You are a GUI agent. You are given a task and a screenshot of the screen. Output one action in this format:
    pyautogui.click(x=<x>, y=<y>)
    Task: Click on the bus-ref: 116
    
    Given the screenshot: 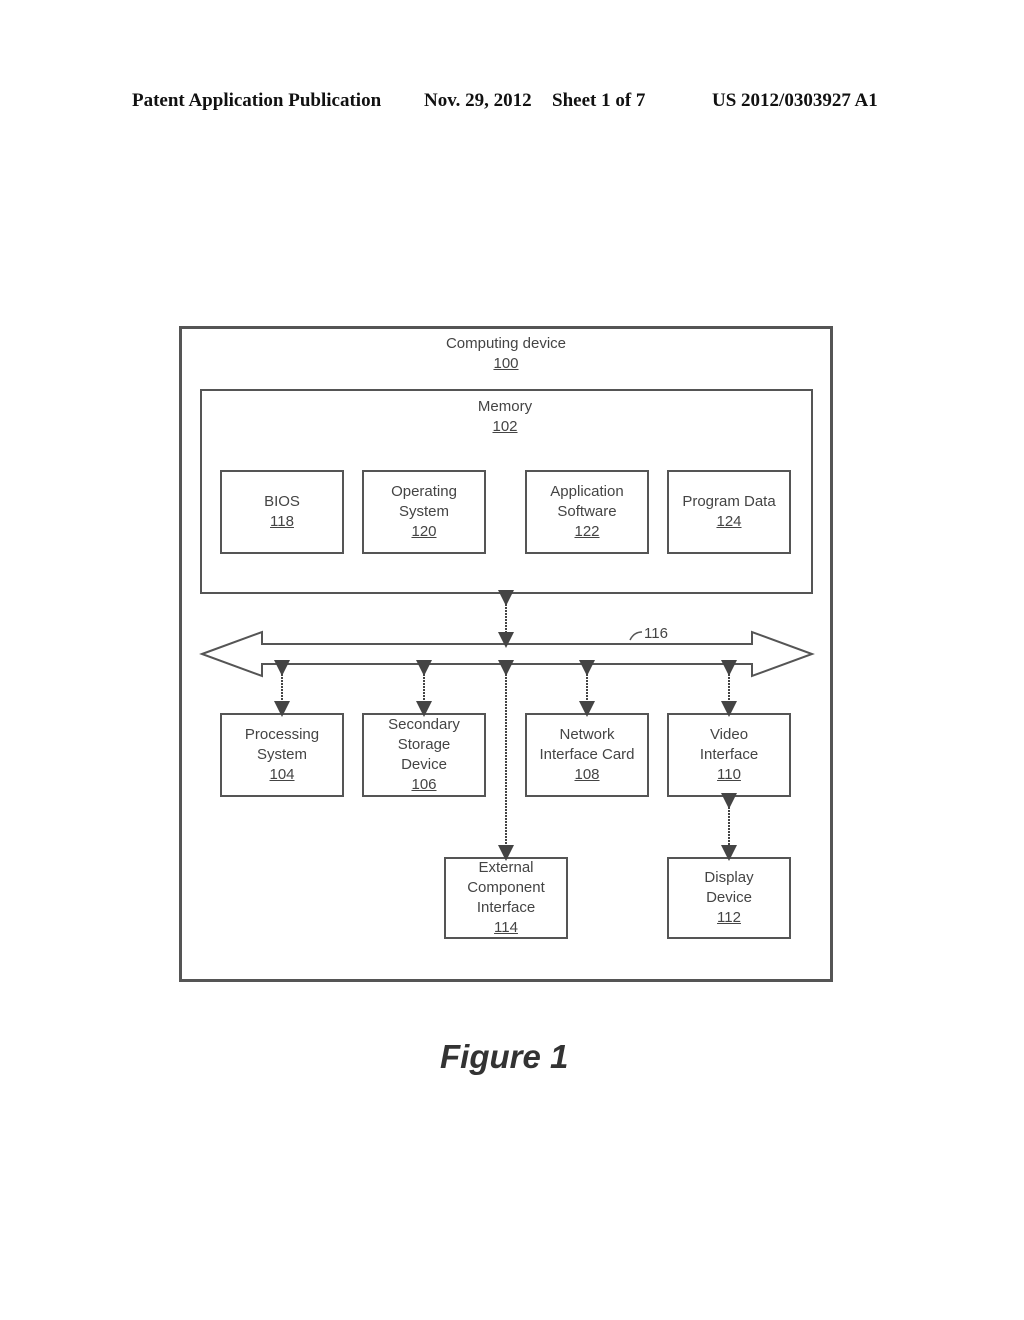 What is the action you would take?
    pyautogui.click(x=656, y=633)
    